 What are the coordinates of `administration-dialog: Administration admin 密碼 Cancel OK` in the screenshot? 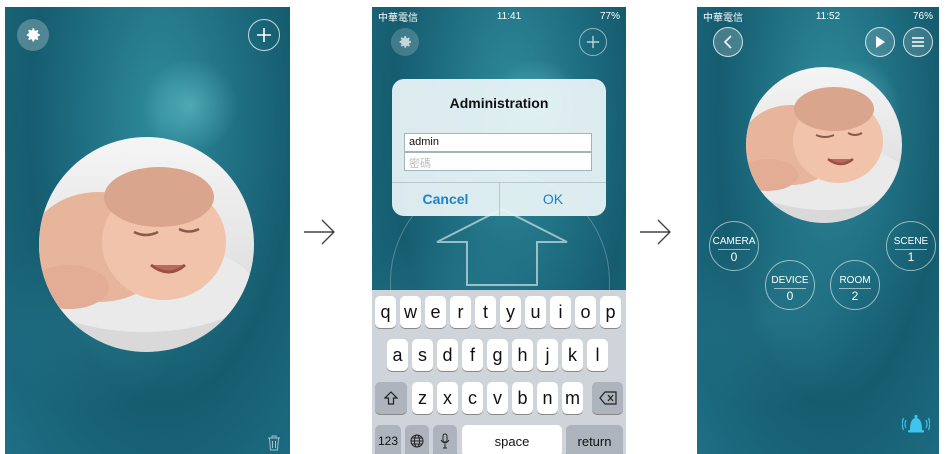 It's located at (499, 147).